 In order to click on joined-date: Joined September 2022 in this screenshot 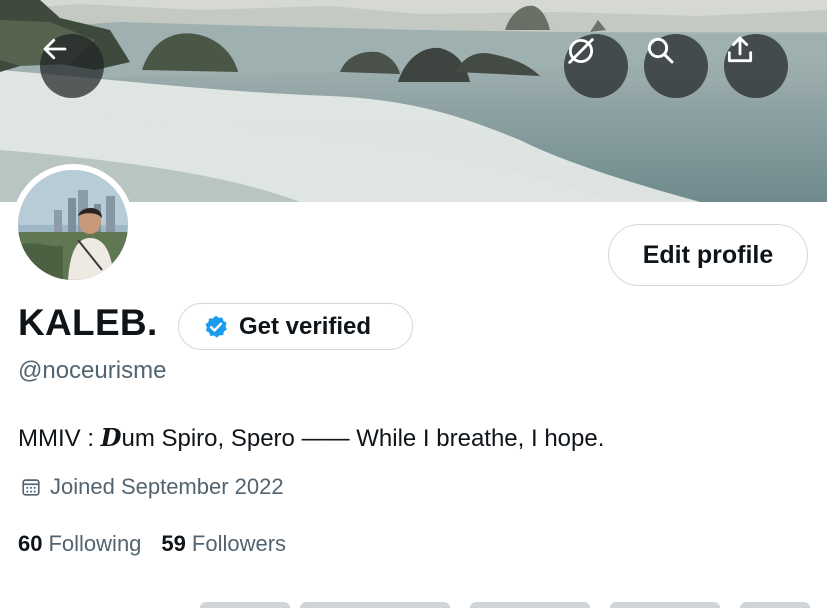, I will do `click(152, 487)`.